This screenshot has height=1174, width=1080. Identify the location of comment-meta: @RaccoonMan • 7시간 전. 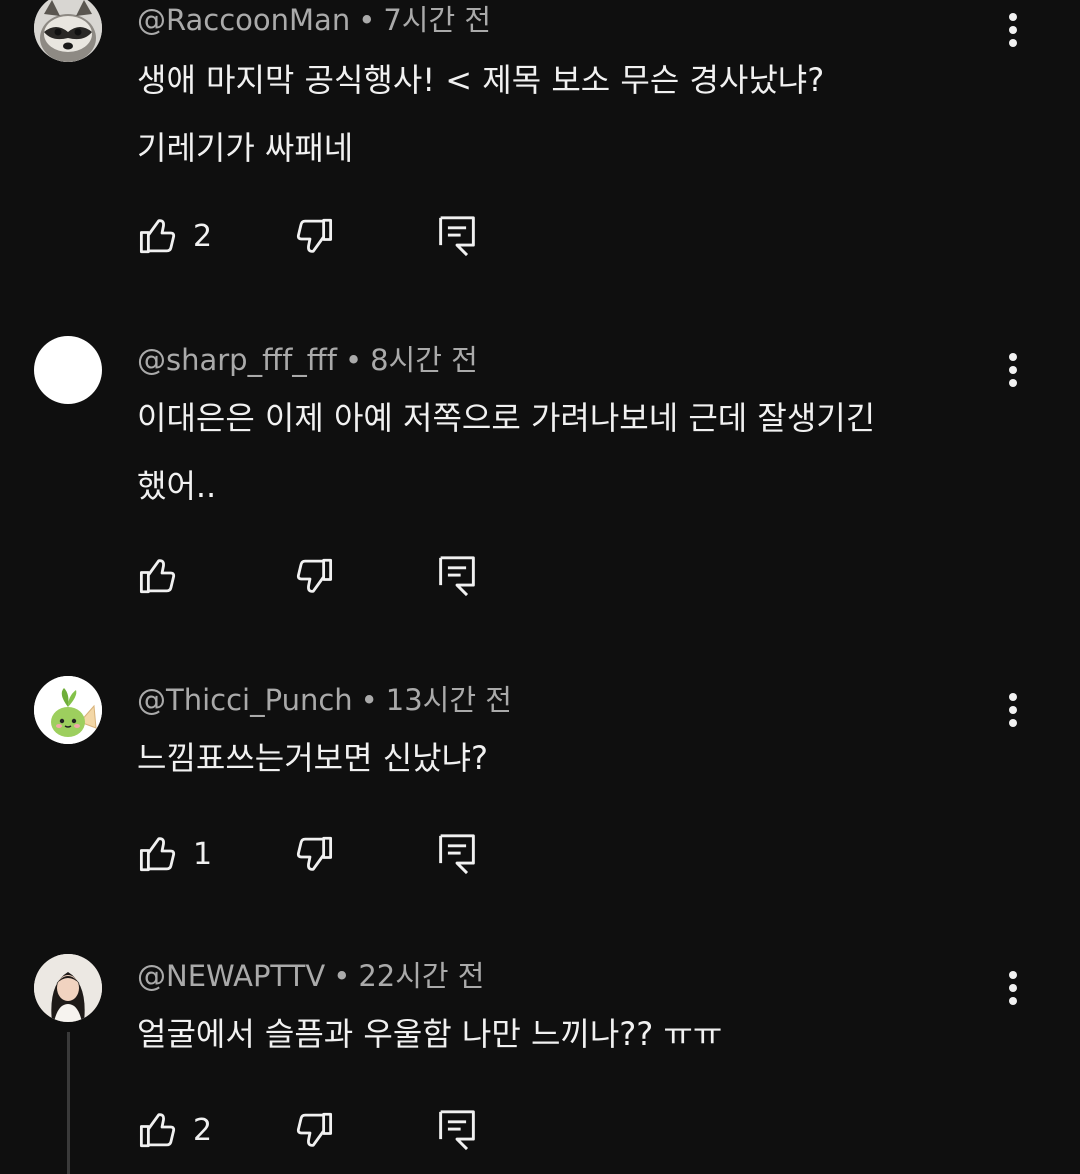
(314, 20).